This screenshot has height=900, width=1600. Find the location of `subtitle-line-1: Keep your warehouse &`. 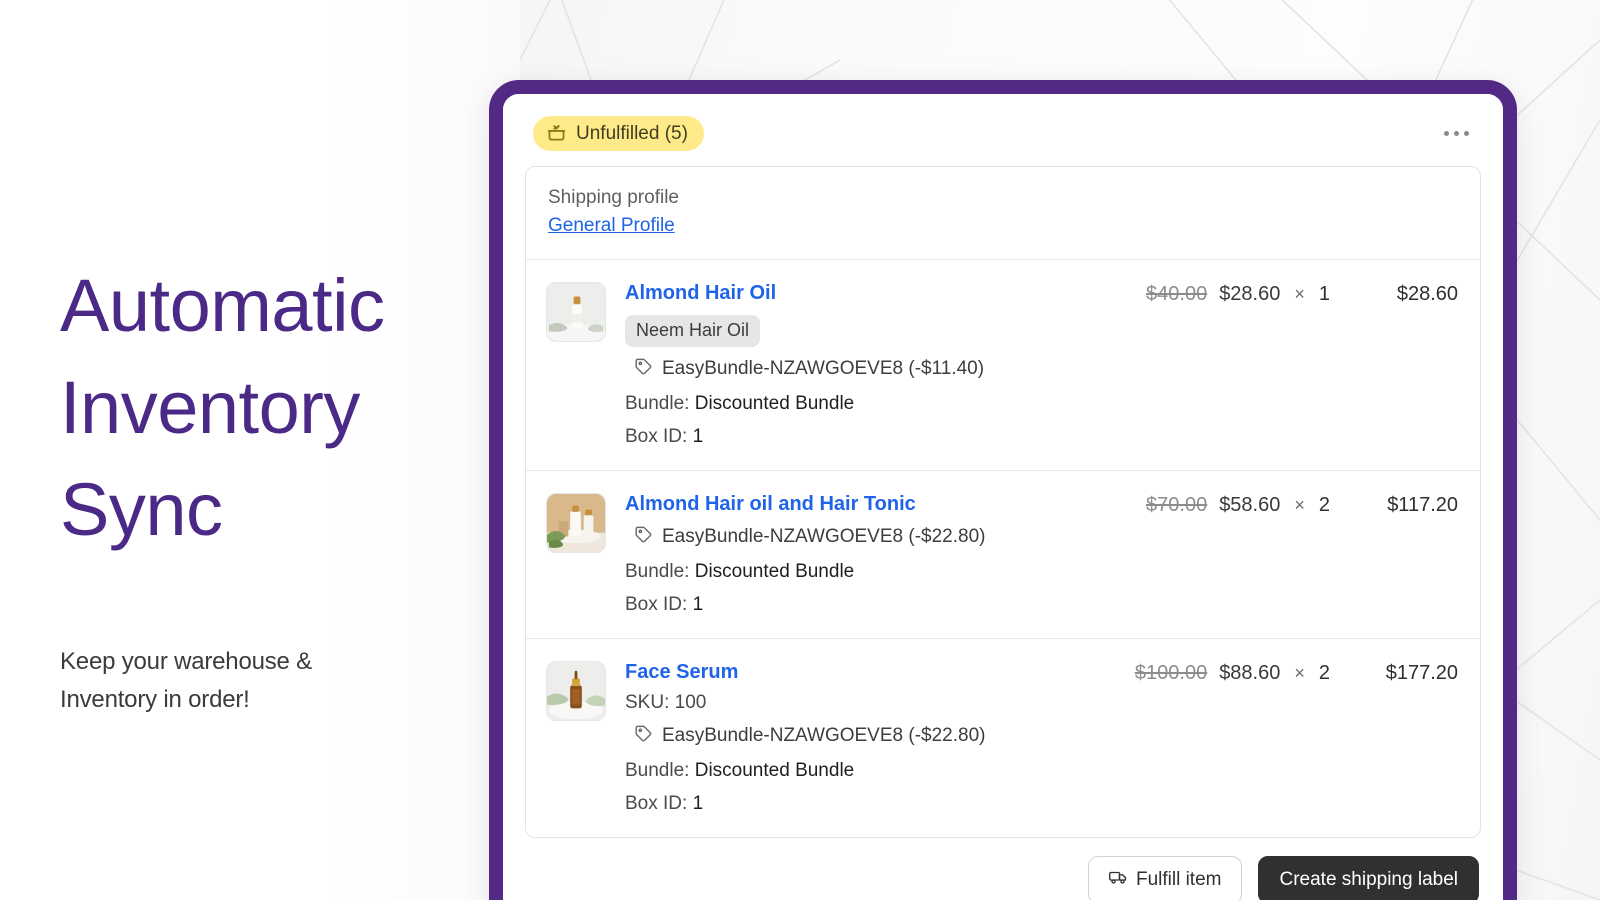

subtitle-line-1: Keep your warehouse & is located at coordinates (186, 661).